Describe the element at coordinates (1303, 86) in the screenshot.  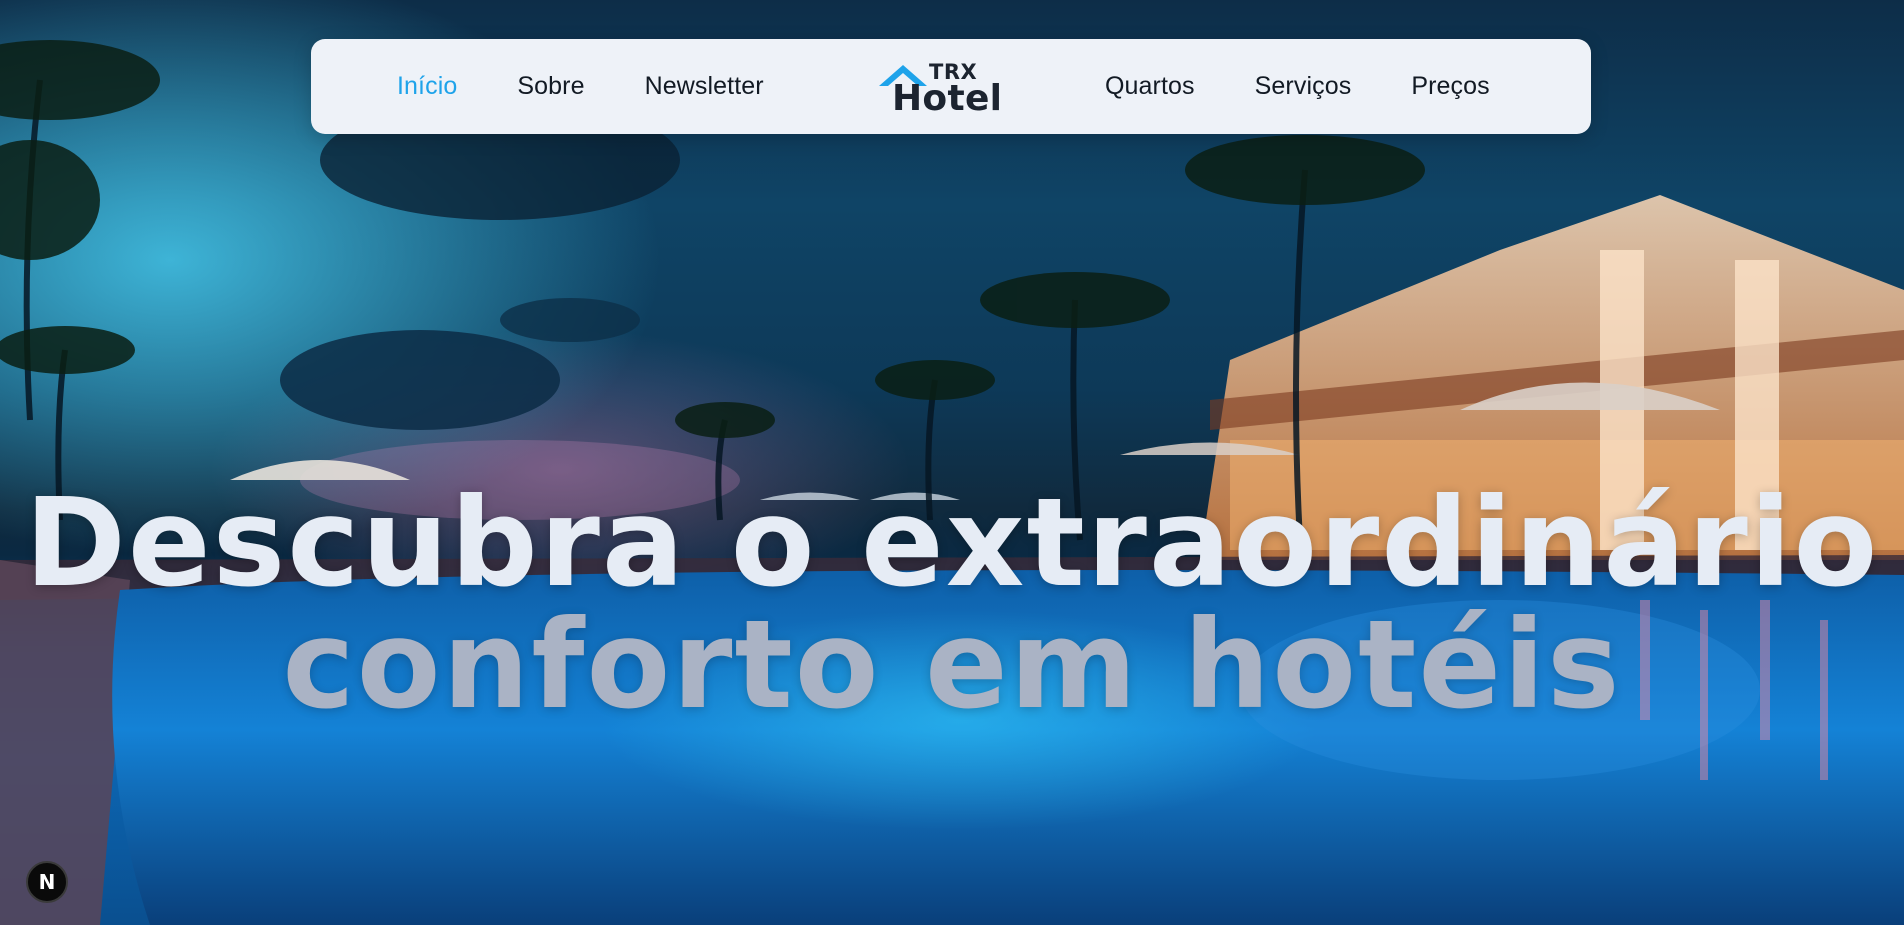
I see `nav-link-servicos: Serviços` at that location.